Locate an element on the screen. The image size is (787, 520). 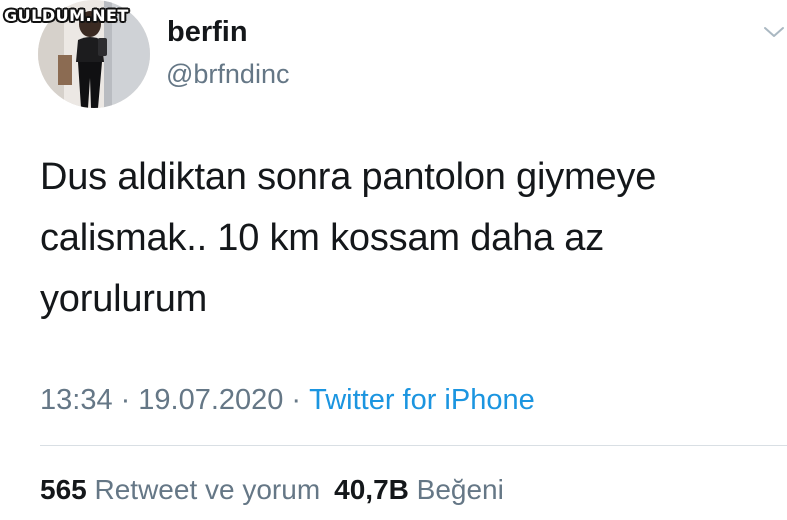
tweet-stats: 565 Retweet ve yorum 40,7B Beğeni is located at coordinates (272, 490).